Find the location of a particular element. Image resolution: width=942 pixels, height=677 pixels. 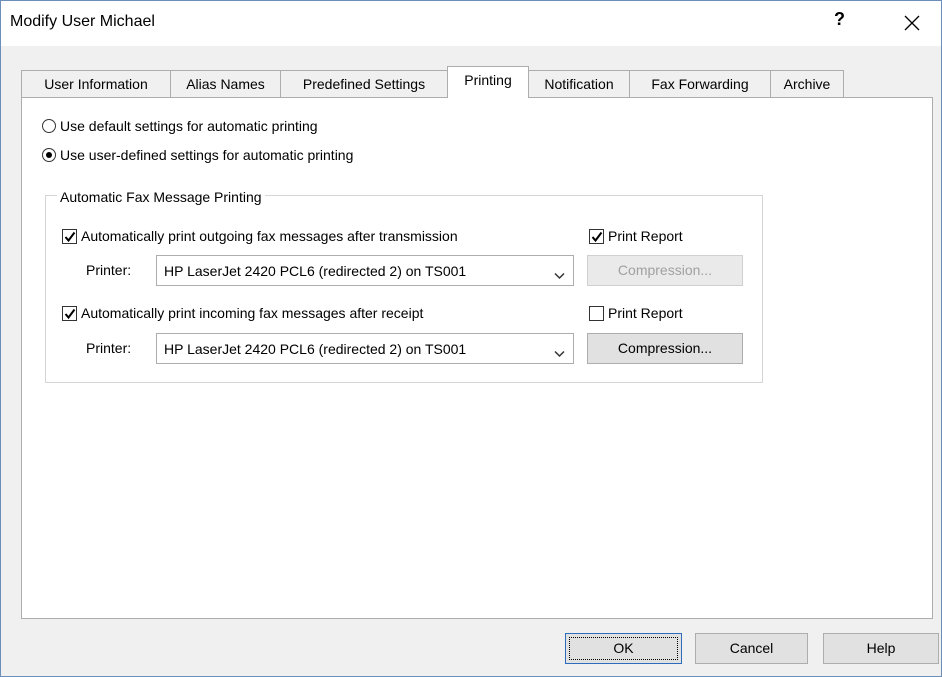

tab-user-information: User Information is located at coordinates (96, 83).